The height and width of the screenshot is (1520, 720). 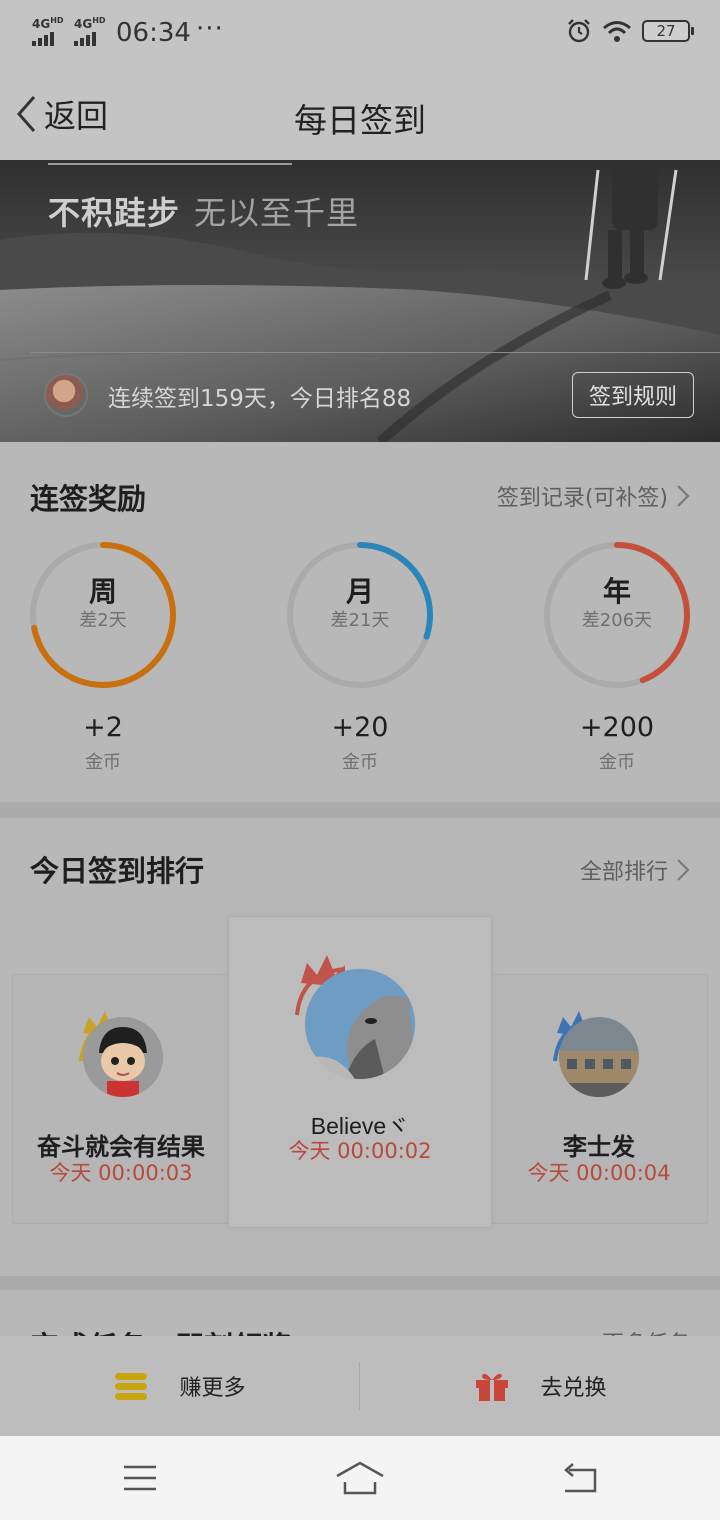 What do you see at coordinates (617, 660) in the screenshot?
I see `reward-year: 年 差206天 +200 金币` at bounding box center [617, 660].